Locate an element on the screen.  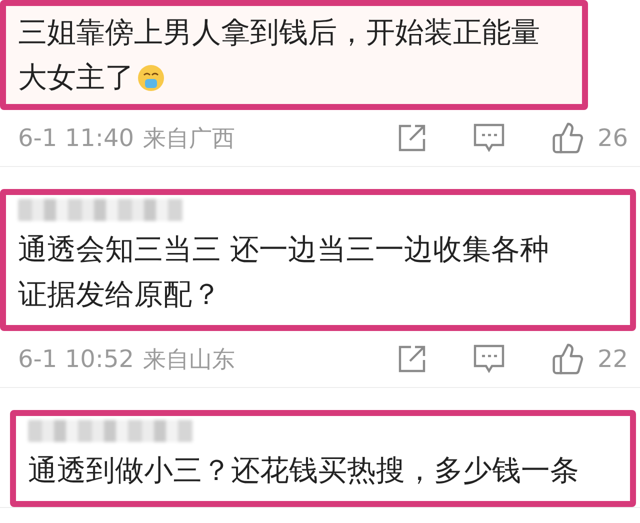
comment-text-line: 通透到做小三？还花钱买热搜，多少钱一条 is located at coordinates (303, 470).